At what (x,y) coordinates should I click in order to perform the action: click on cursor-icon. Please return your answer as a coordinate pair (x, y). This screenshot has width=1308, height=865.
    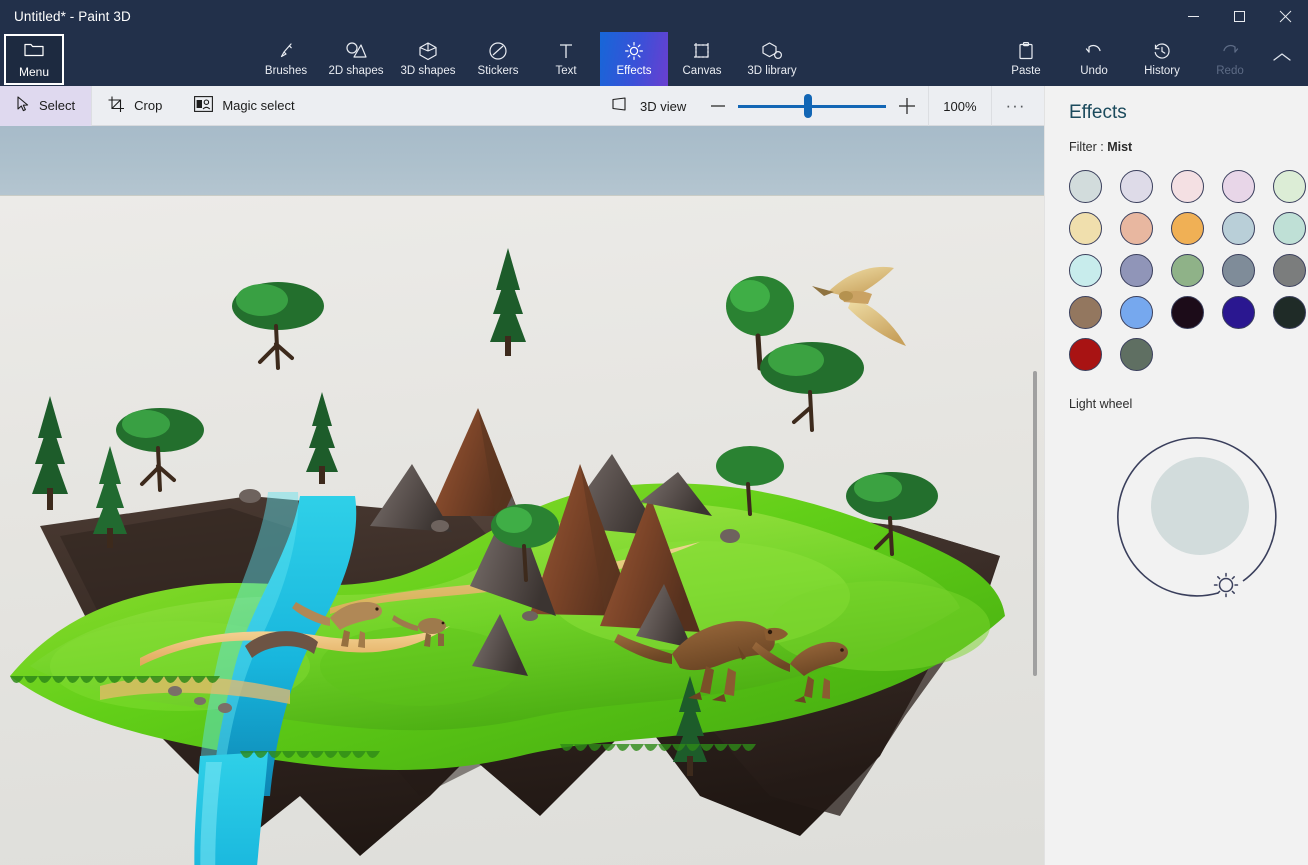
    Looking at the image, I should click on (23, 105).